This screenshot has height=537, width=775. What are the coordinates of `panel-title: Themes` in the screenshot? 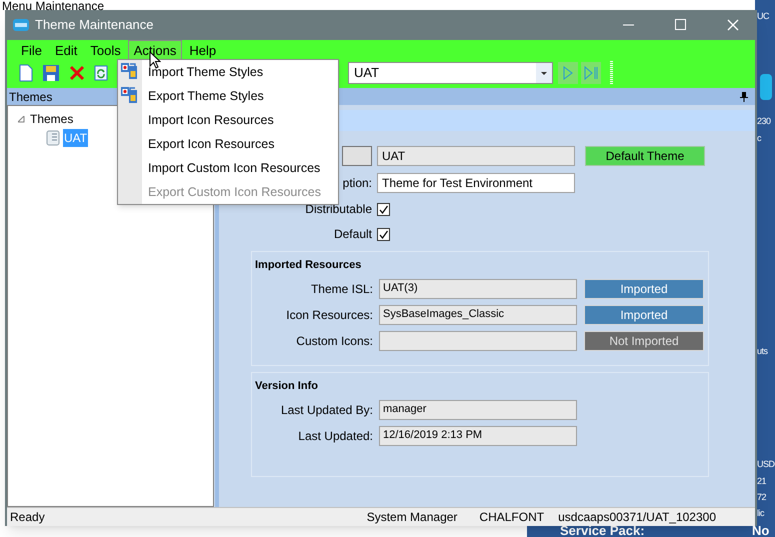 It's located at (30, 97).